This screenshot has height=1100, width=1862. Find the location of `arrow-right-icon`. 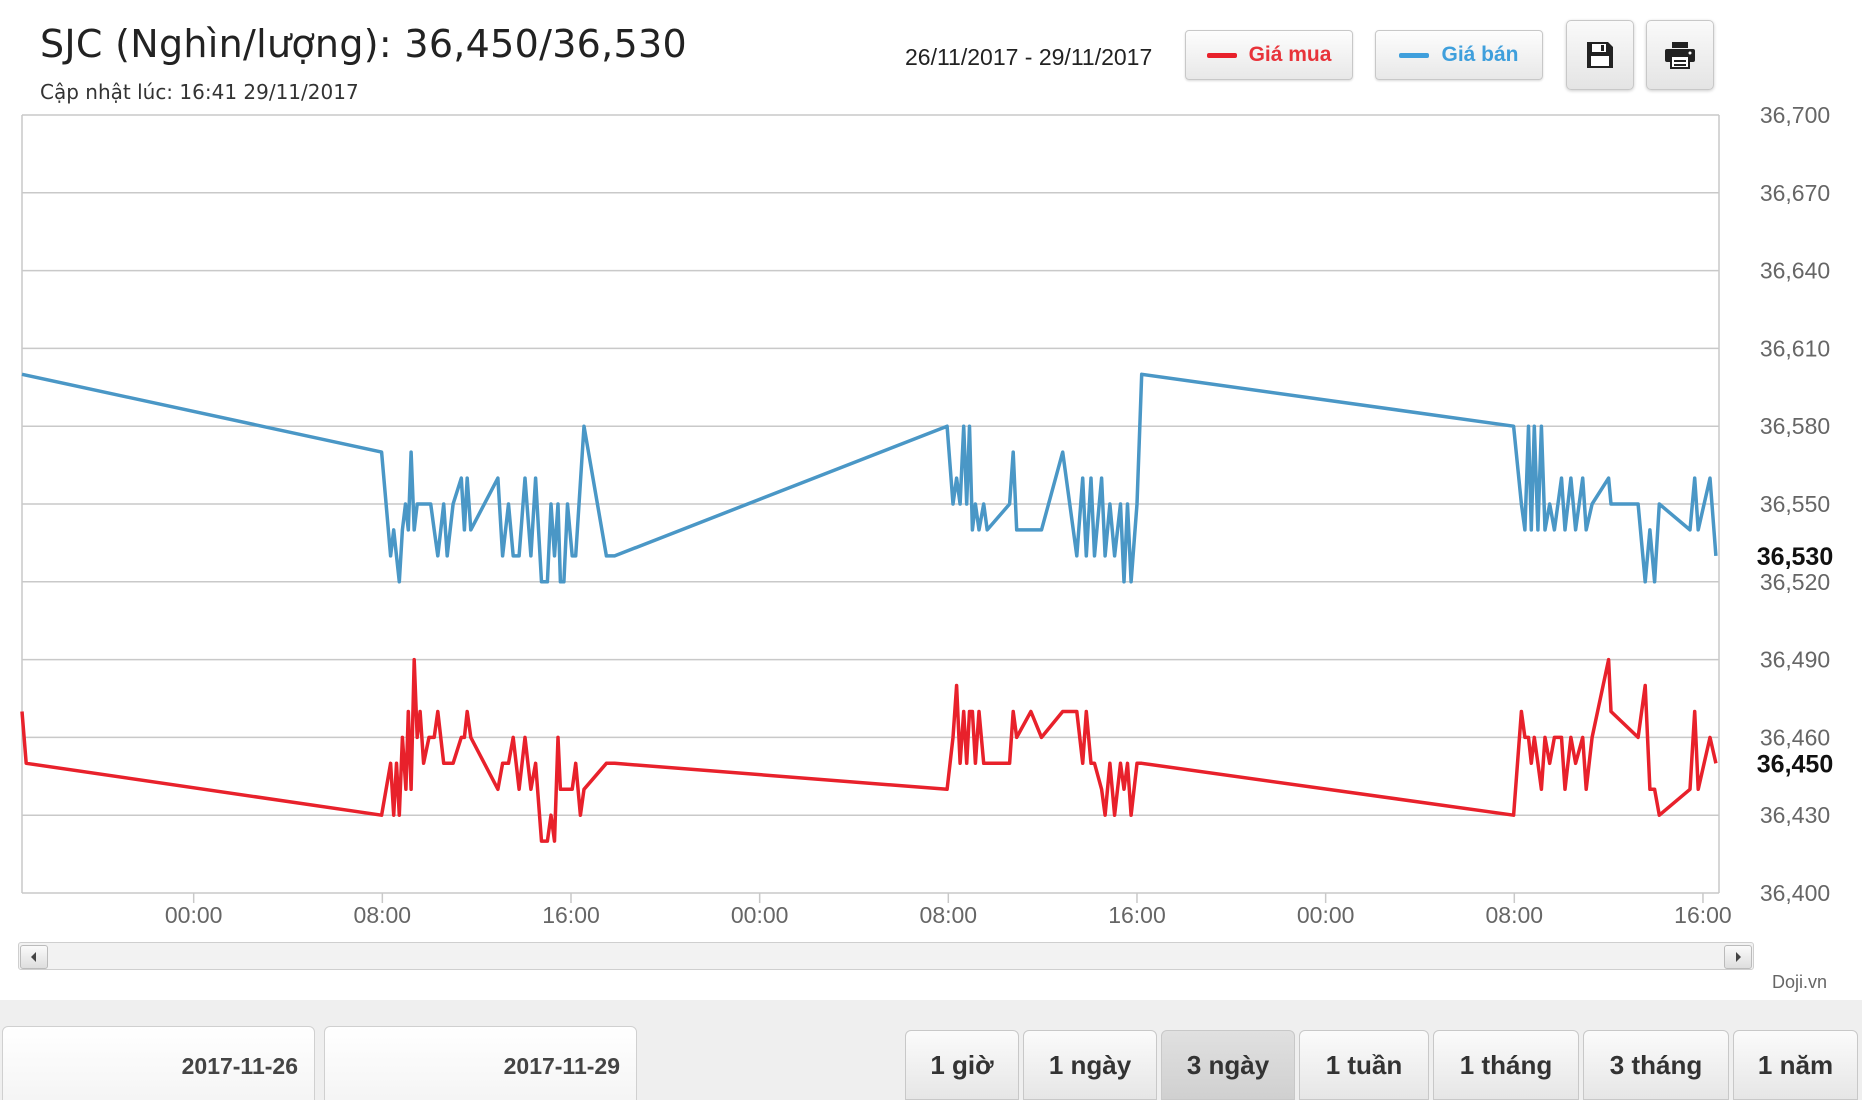

arrow-right-icon is located at coordinates (1738, 957).